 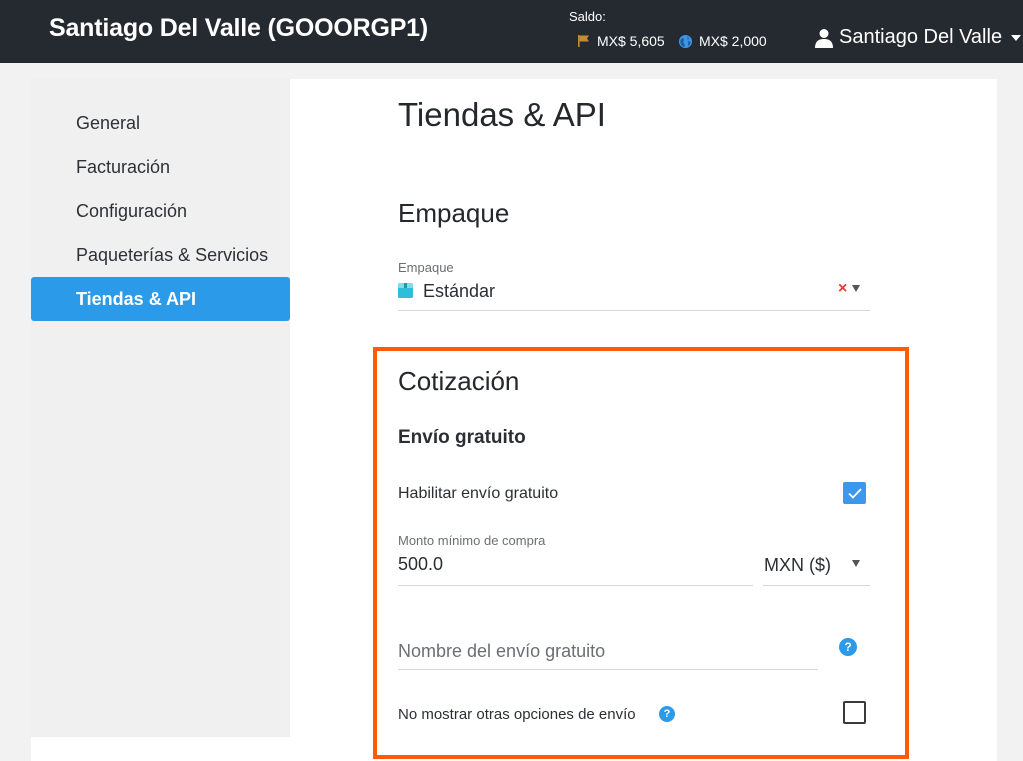 What do you see at coordinates (685, 41) in the screenshot?
I see `globe-icon` at bounding box center [685, 41].